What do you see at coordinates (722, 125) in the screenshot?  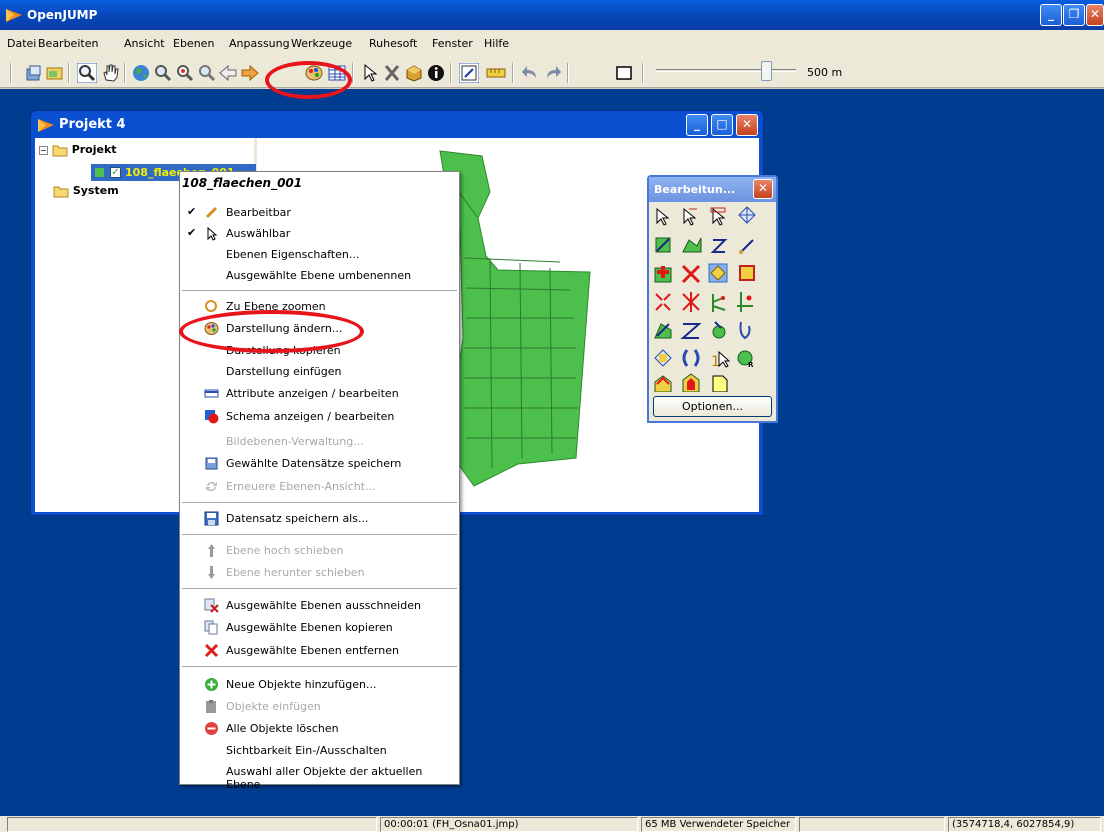 I see `project-maximize-button: □` at bounding box center [722, 125].